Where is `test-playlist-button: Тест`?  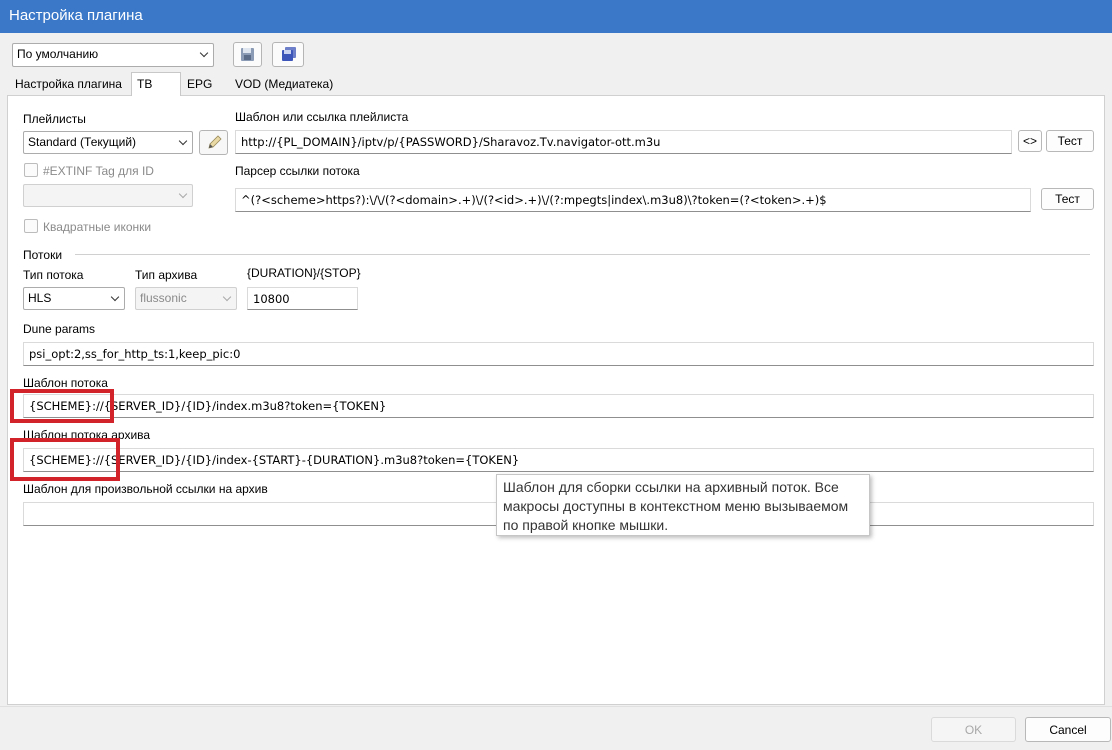
test-playlist-button: Тест is located at coordinates (1070, 141).